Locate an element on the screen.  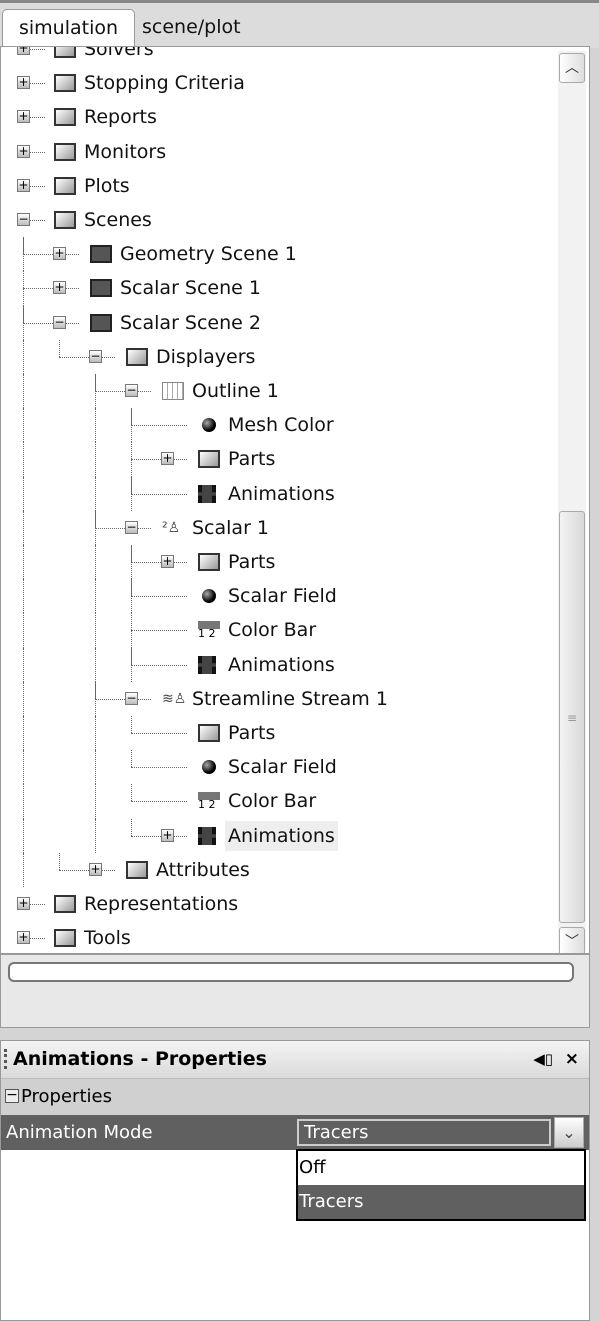
vertical-scrollbar: ︿ ≡ ﹀ is located at coordinates (572, 502).